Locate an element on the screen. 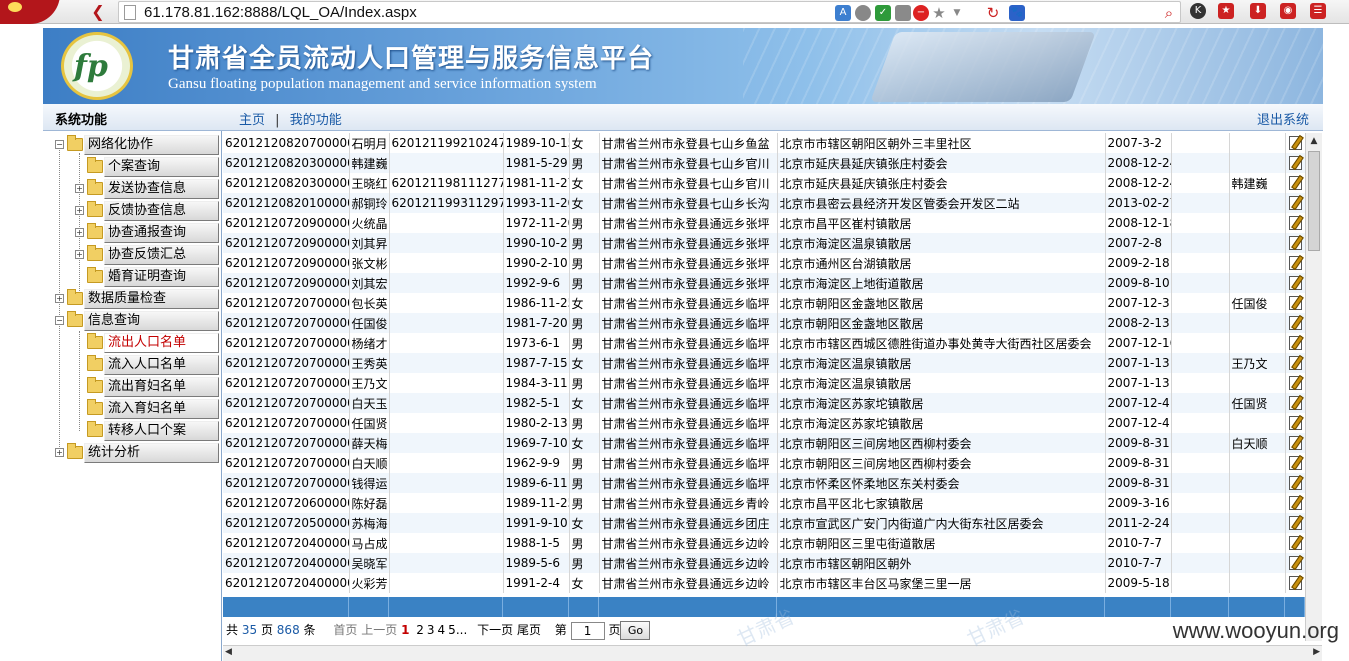 The image size is (1349, 661). pager-page-link: 3 is located at coordinates (431, 630).